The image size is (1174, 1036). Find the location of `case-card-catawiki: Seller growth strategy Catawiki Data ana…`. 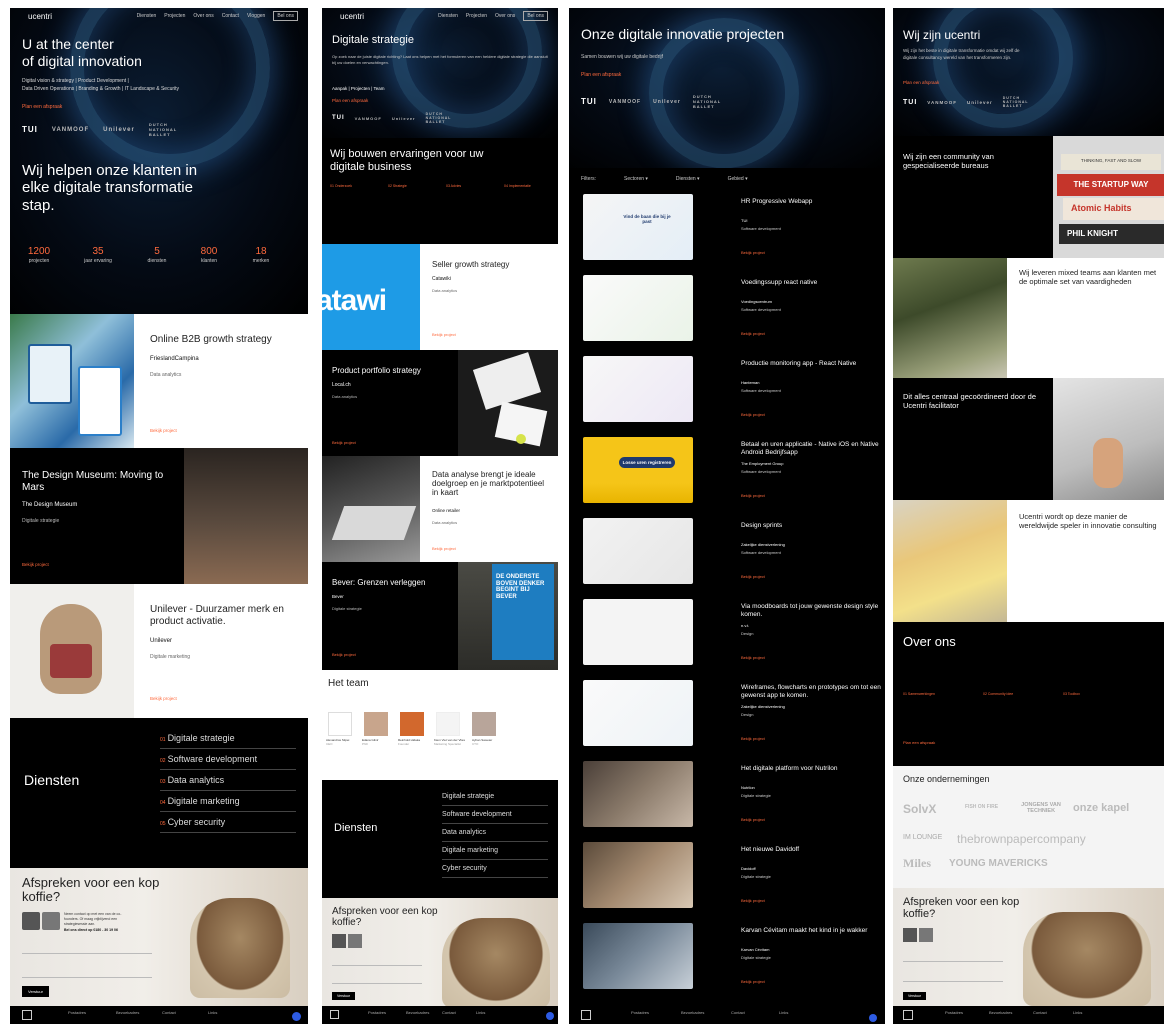

case-card-catawiki: Seller growth strategy Catawiki Data ana… is located at coordinates (489, 297).